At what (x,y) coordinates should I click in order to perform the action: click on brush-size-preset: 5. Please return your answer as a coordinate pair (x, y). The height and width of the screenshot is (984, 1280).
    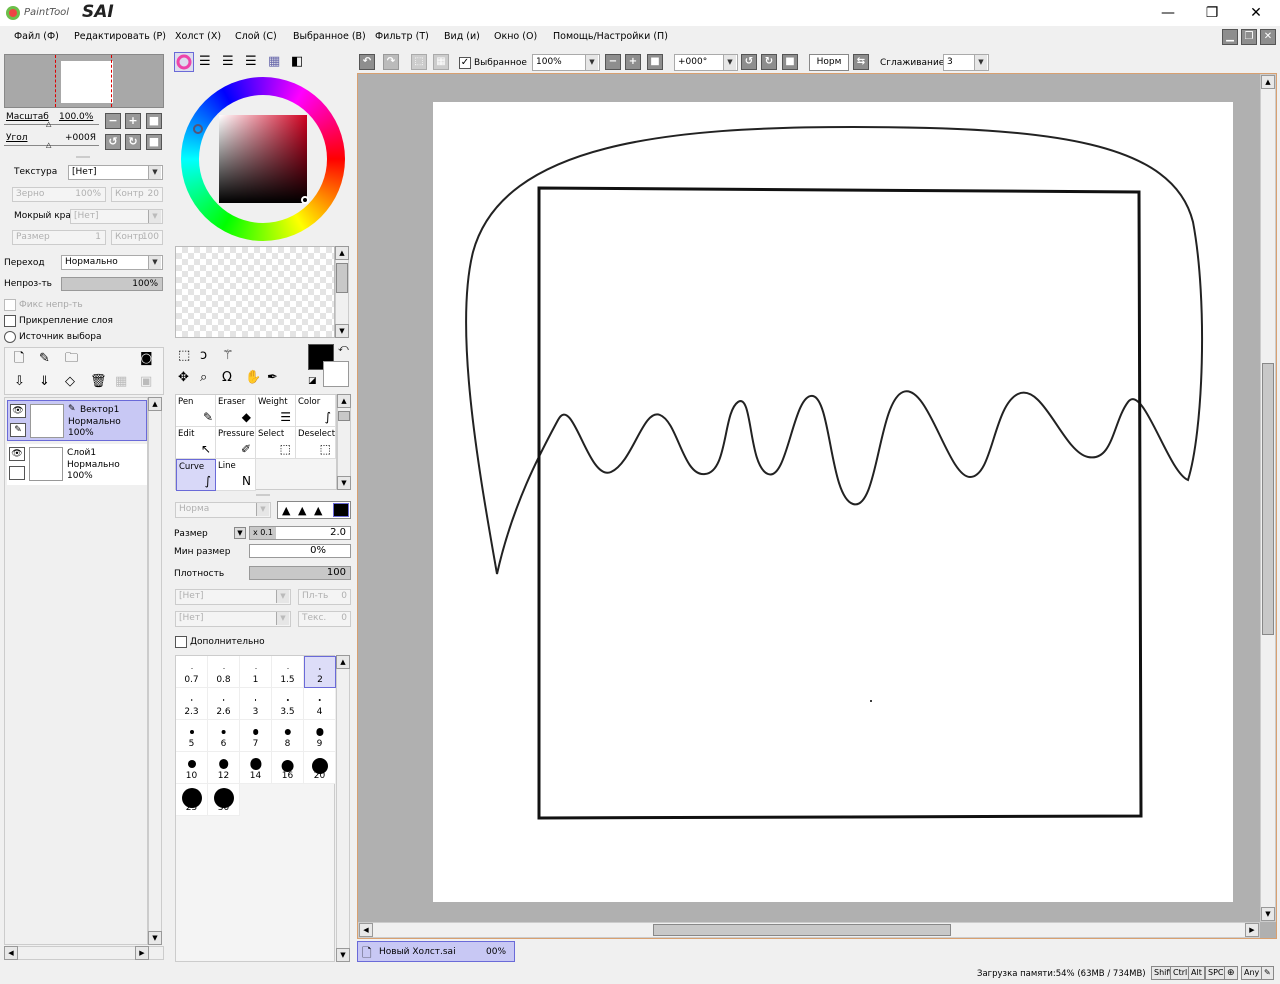
    Looking at the image, I should click on (192, 736).